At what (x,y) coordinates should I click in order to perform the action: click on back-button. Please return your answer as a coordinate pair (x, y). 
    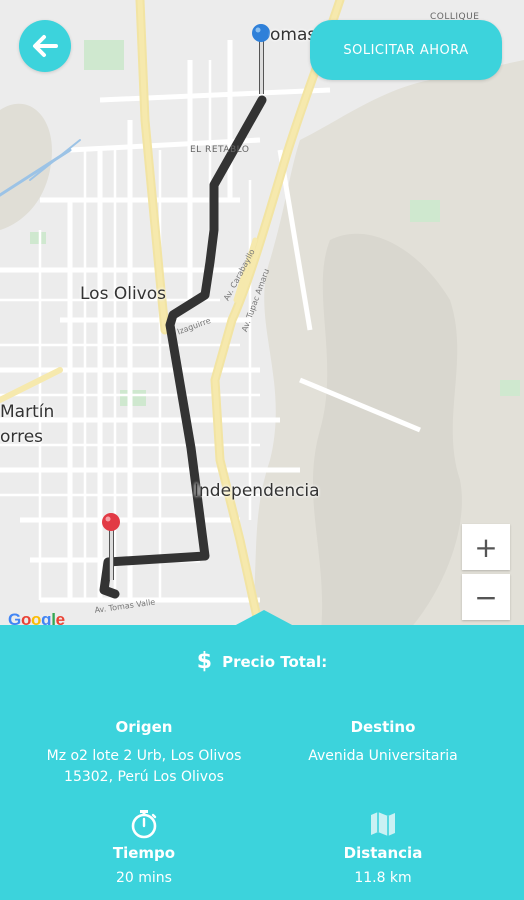
    Looking at the image, I should click on (45, 46).